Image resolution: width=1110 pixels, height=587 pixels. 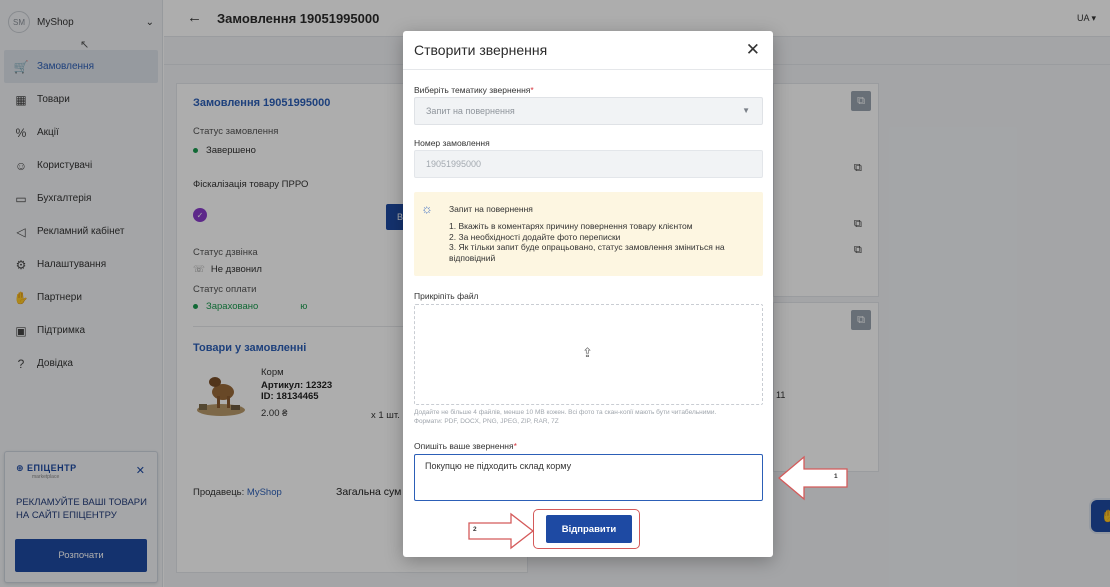 What do you see at coordinates (454, 164) in the screenshot?
I see `order-number-value: 19051995000` at bounding box center [454, 164].